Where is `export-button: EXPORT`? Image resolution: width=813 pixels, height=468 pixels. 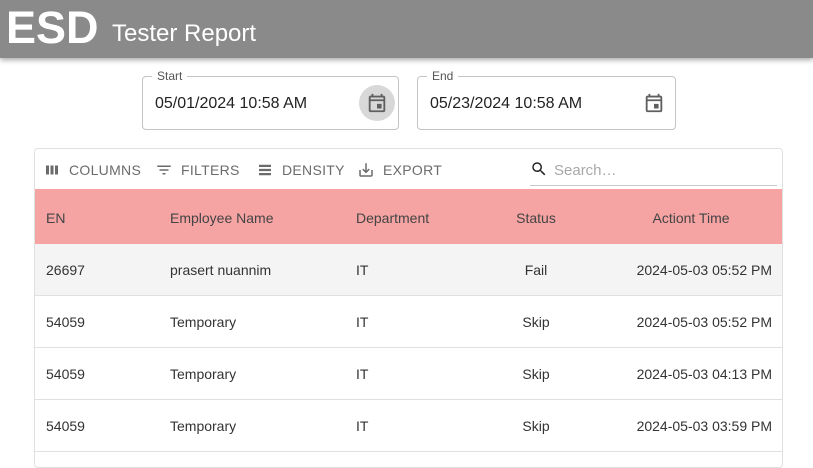 export-button: EXPORT is located at coordinates (399, 170).